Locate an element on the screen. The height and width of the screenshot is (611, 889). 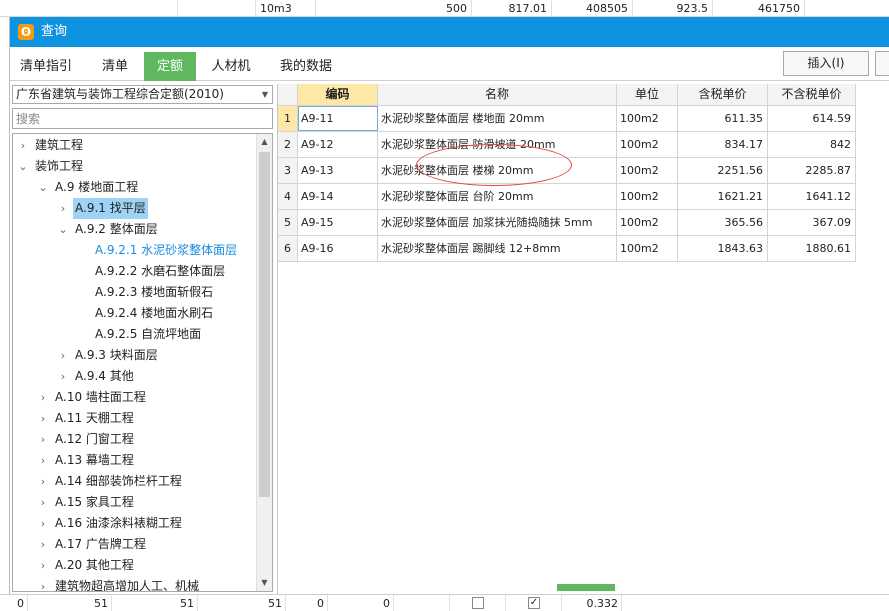
search-input is located at coordinates (142, 118).